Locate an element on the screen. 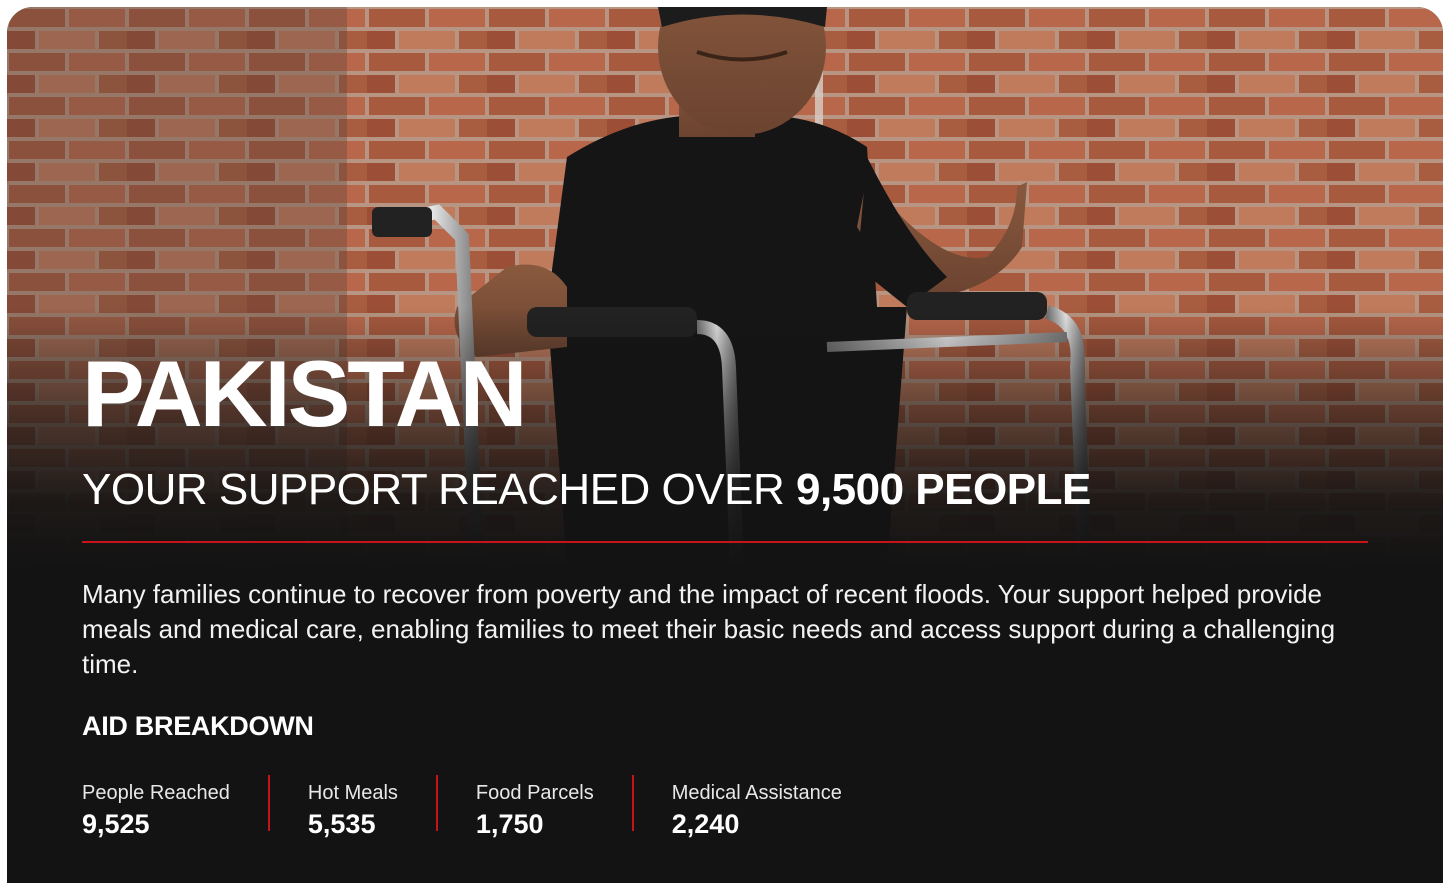  reach-subtitle-prefix: YOUR SUPPORT REACHED OVER is located at coordinates (439, 489).